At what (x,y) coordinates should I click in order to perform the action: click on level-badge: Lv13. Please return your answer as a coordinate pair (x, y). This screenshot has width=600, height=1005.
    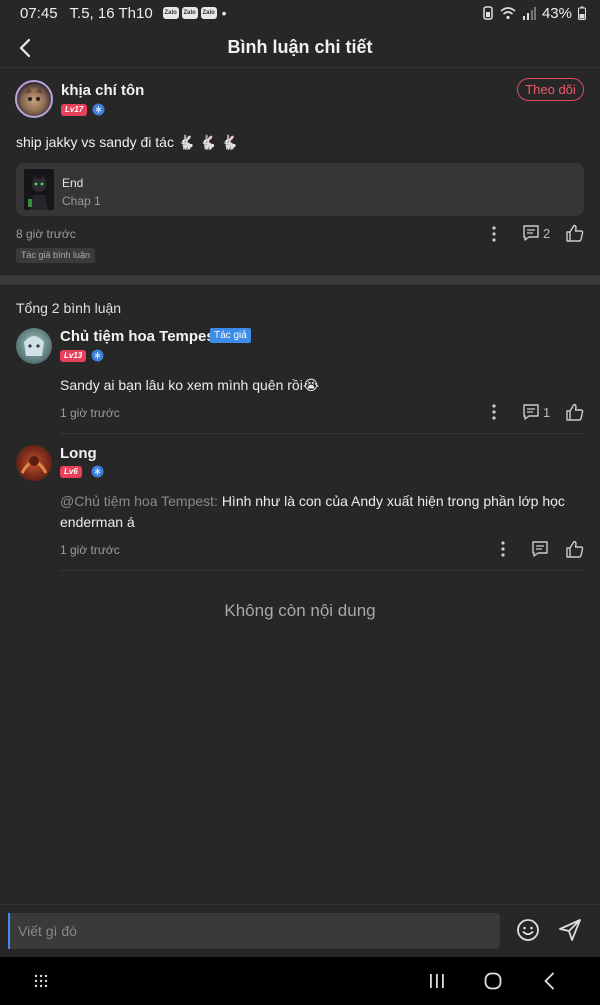
    Looking at the image, I should click on (73, 356).